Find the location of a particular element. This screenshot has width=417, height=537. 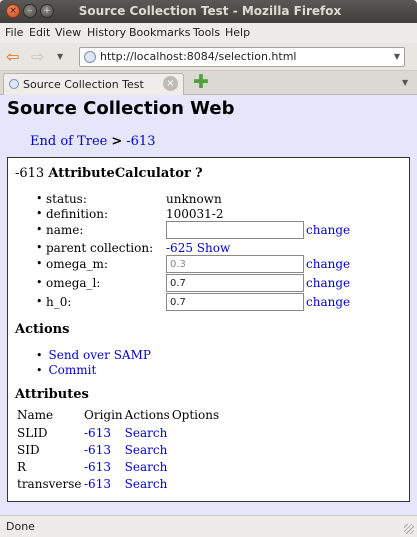

breadcrumb: End of Tree > -613 is located at coordinates (92, 141).